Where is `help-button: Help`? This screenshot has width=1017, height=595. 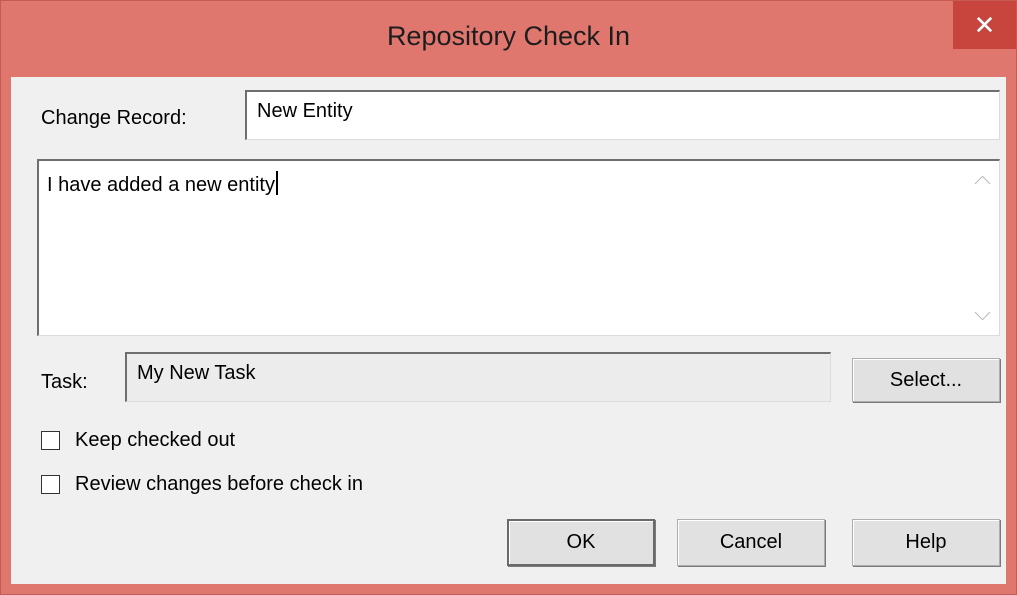
help-button: Help is located at coordinates (926, 542).